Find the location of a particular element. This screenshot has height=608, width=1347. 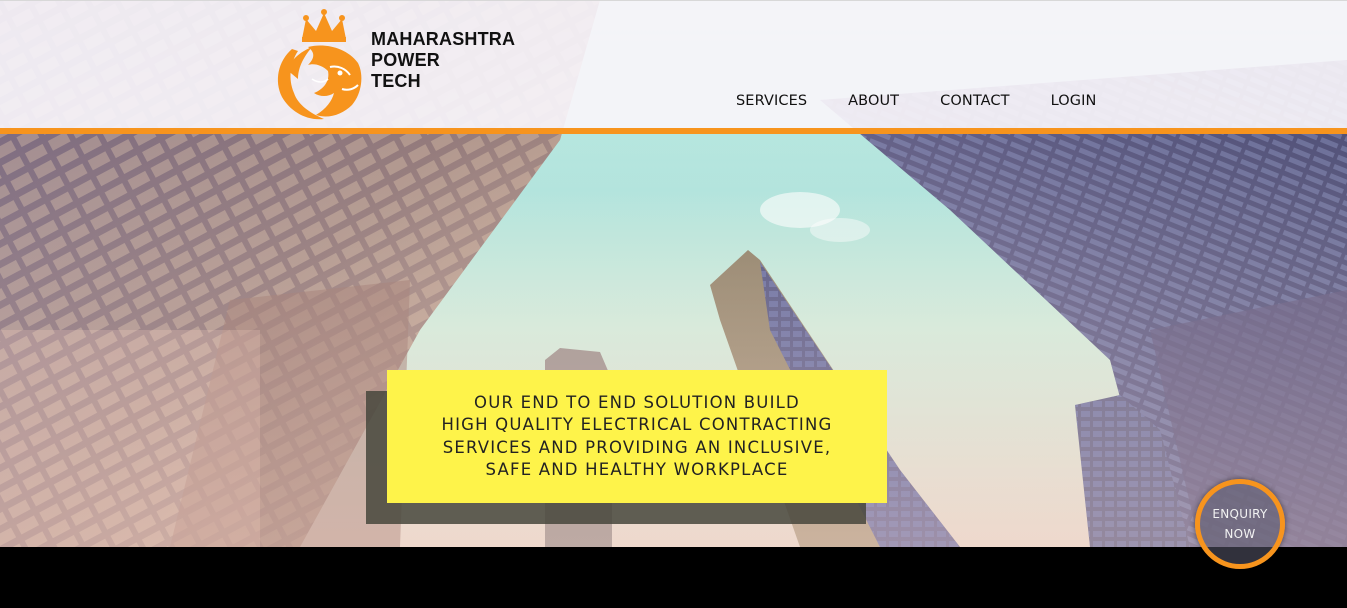

bottom-band is located at coordinates (673, 577).